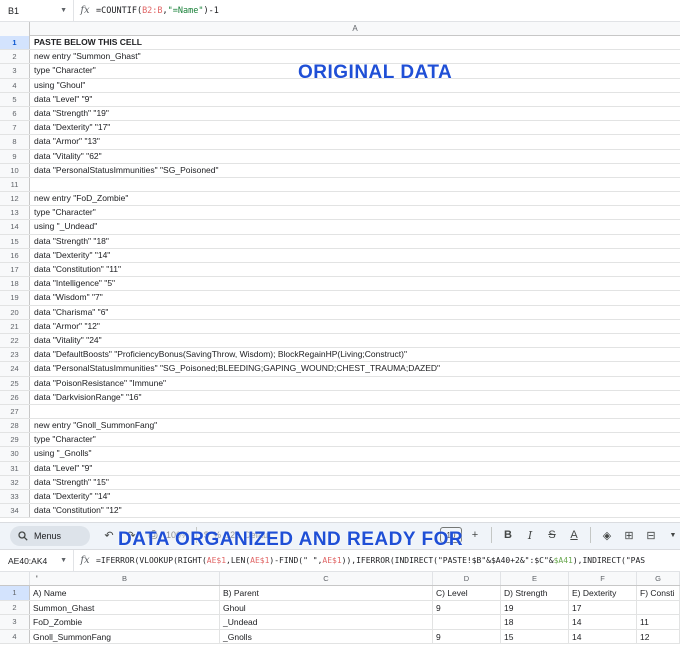  Describe the element at coordinates (69, 312) in the screenshot. I see `cell: data "Charisma" "6"` at that location.